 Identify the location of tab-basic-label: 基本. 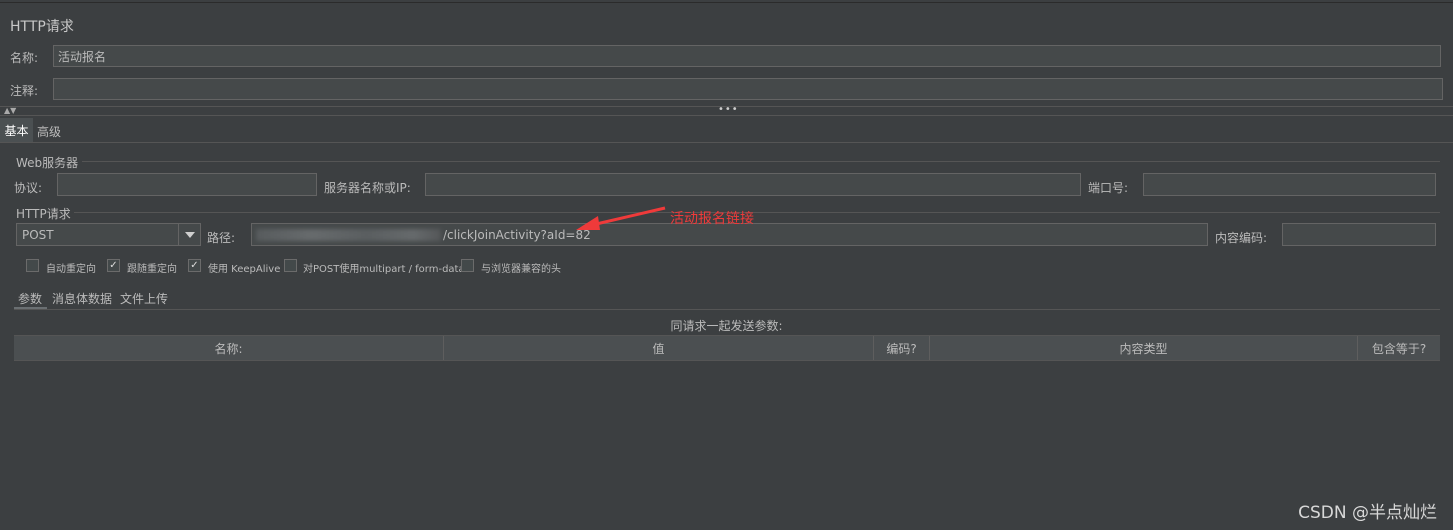
(16, 130).